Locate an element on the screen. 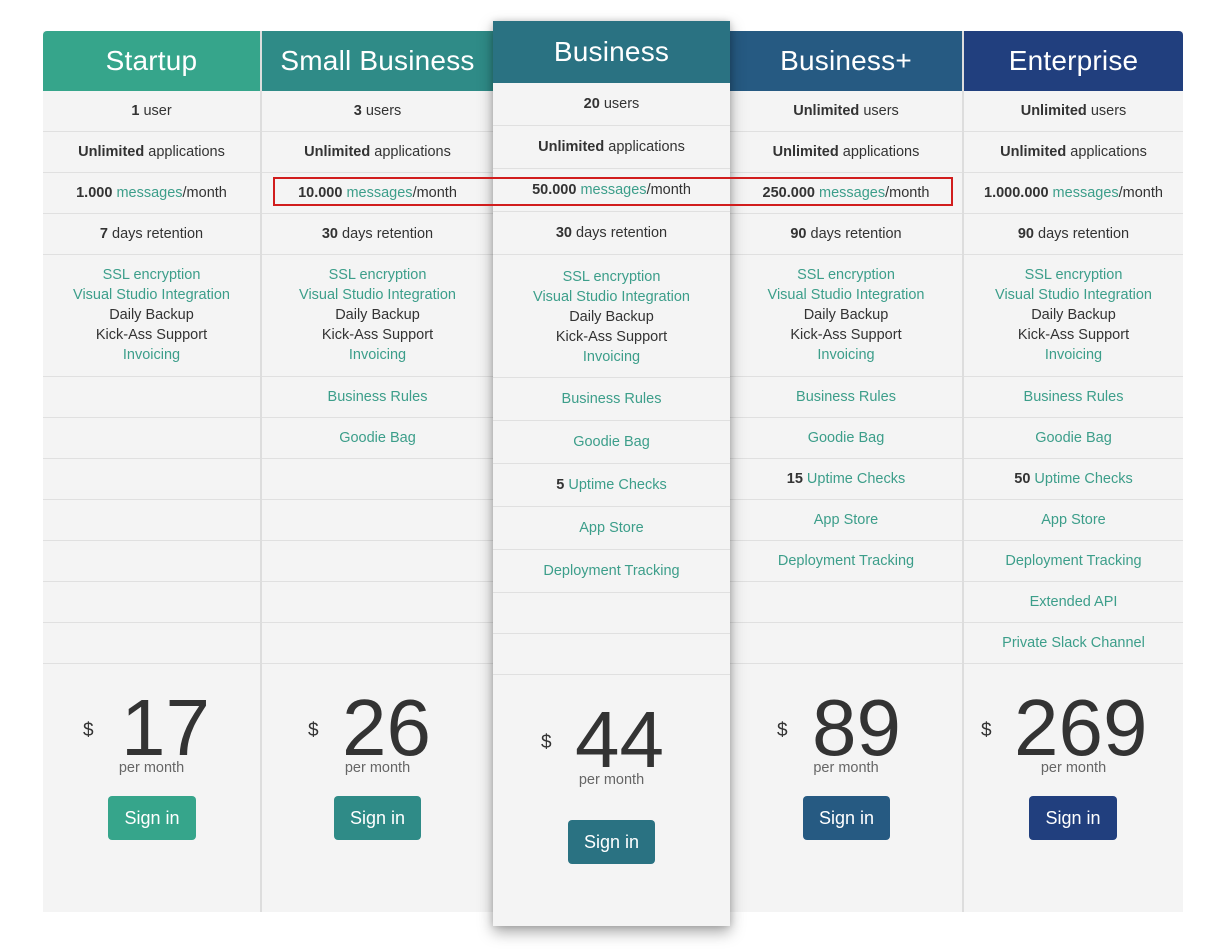 Image resolution: width=1225 pixels, height=950 pixels. extra-feature-row: Extended API is located at coordinates (1073, 602).